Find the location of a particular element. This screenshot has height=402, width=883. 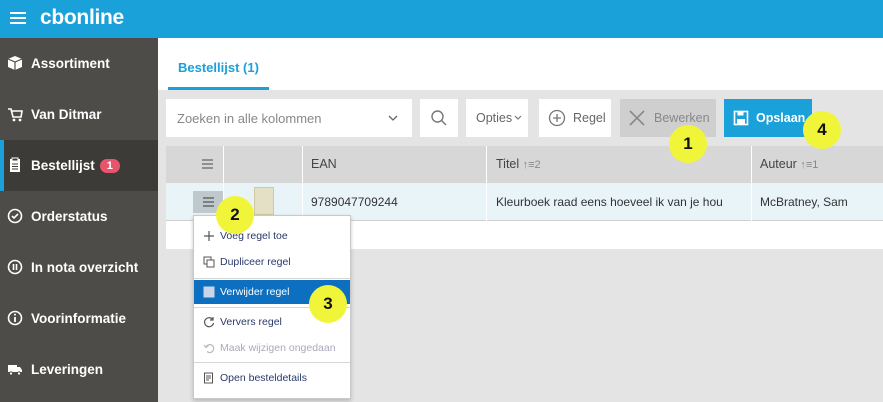

sidebar-item-van-ditmar: Van Ditmar is located at coordinates (79, 114).